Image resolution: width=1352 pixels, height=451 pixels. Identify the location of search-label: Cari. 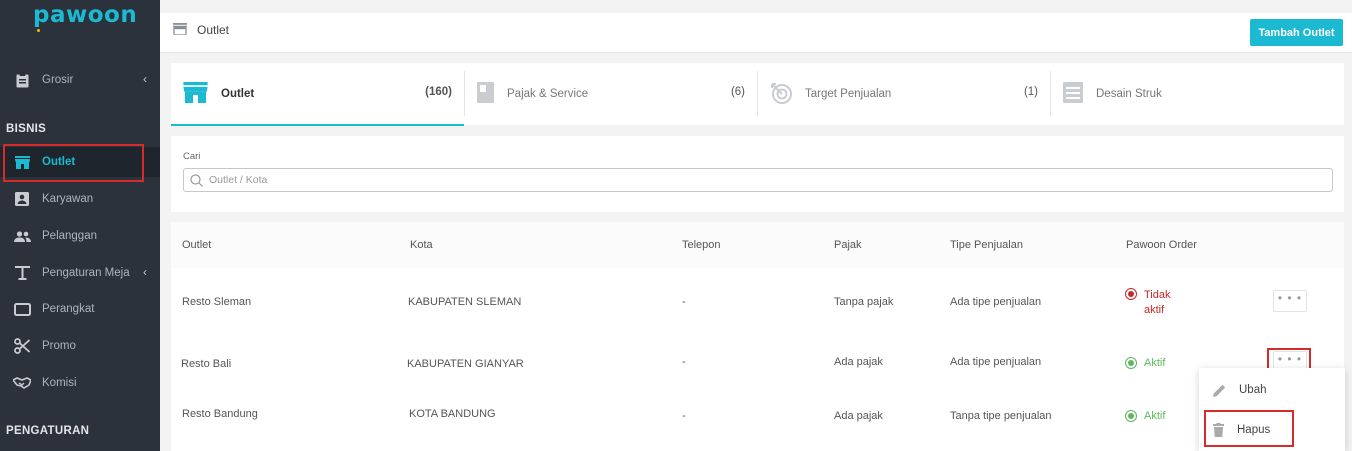
(192, 156).